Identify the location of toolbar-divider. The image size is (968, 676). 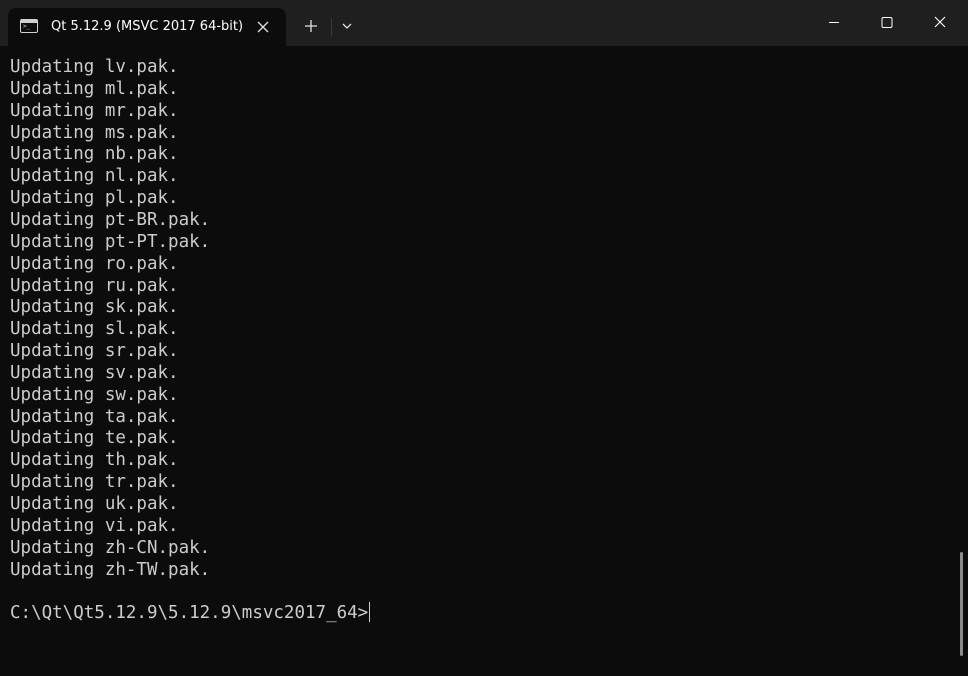
(331, 27).